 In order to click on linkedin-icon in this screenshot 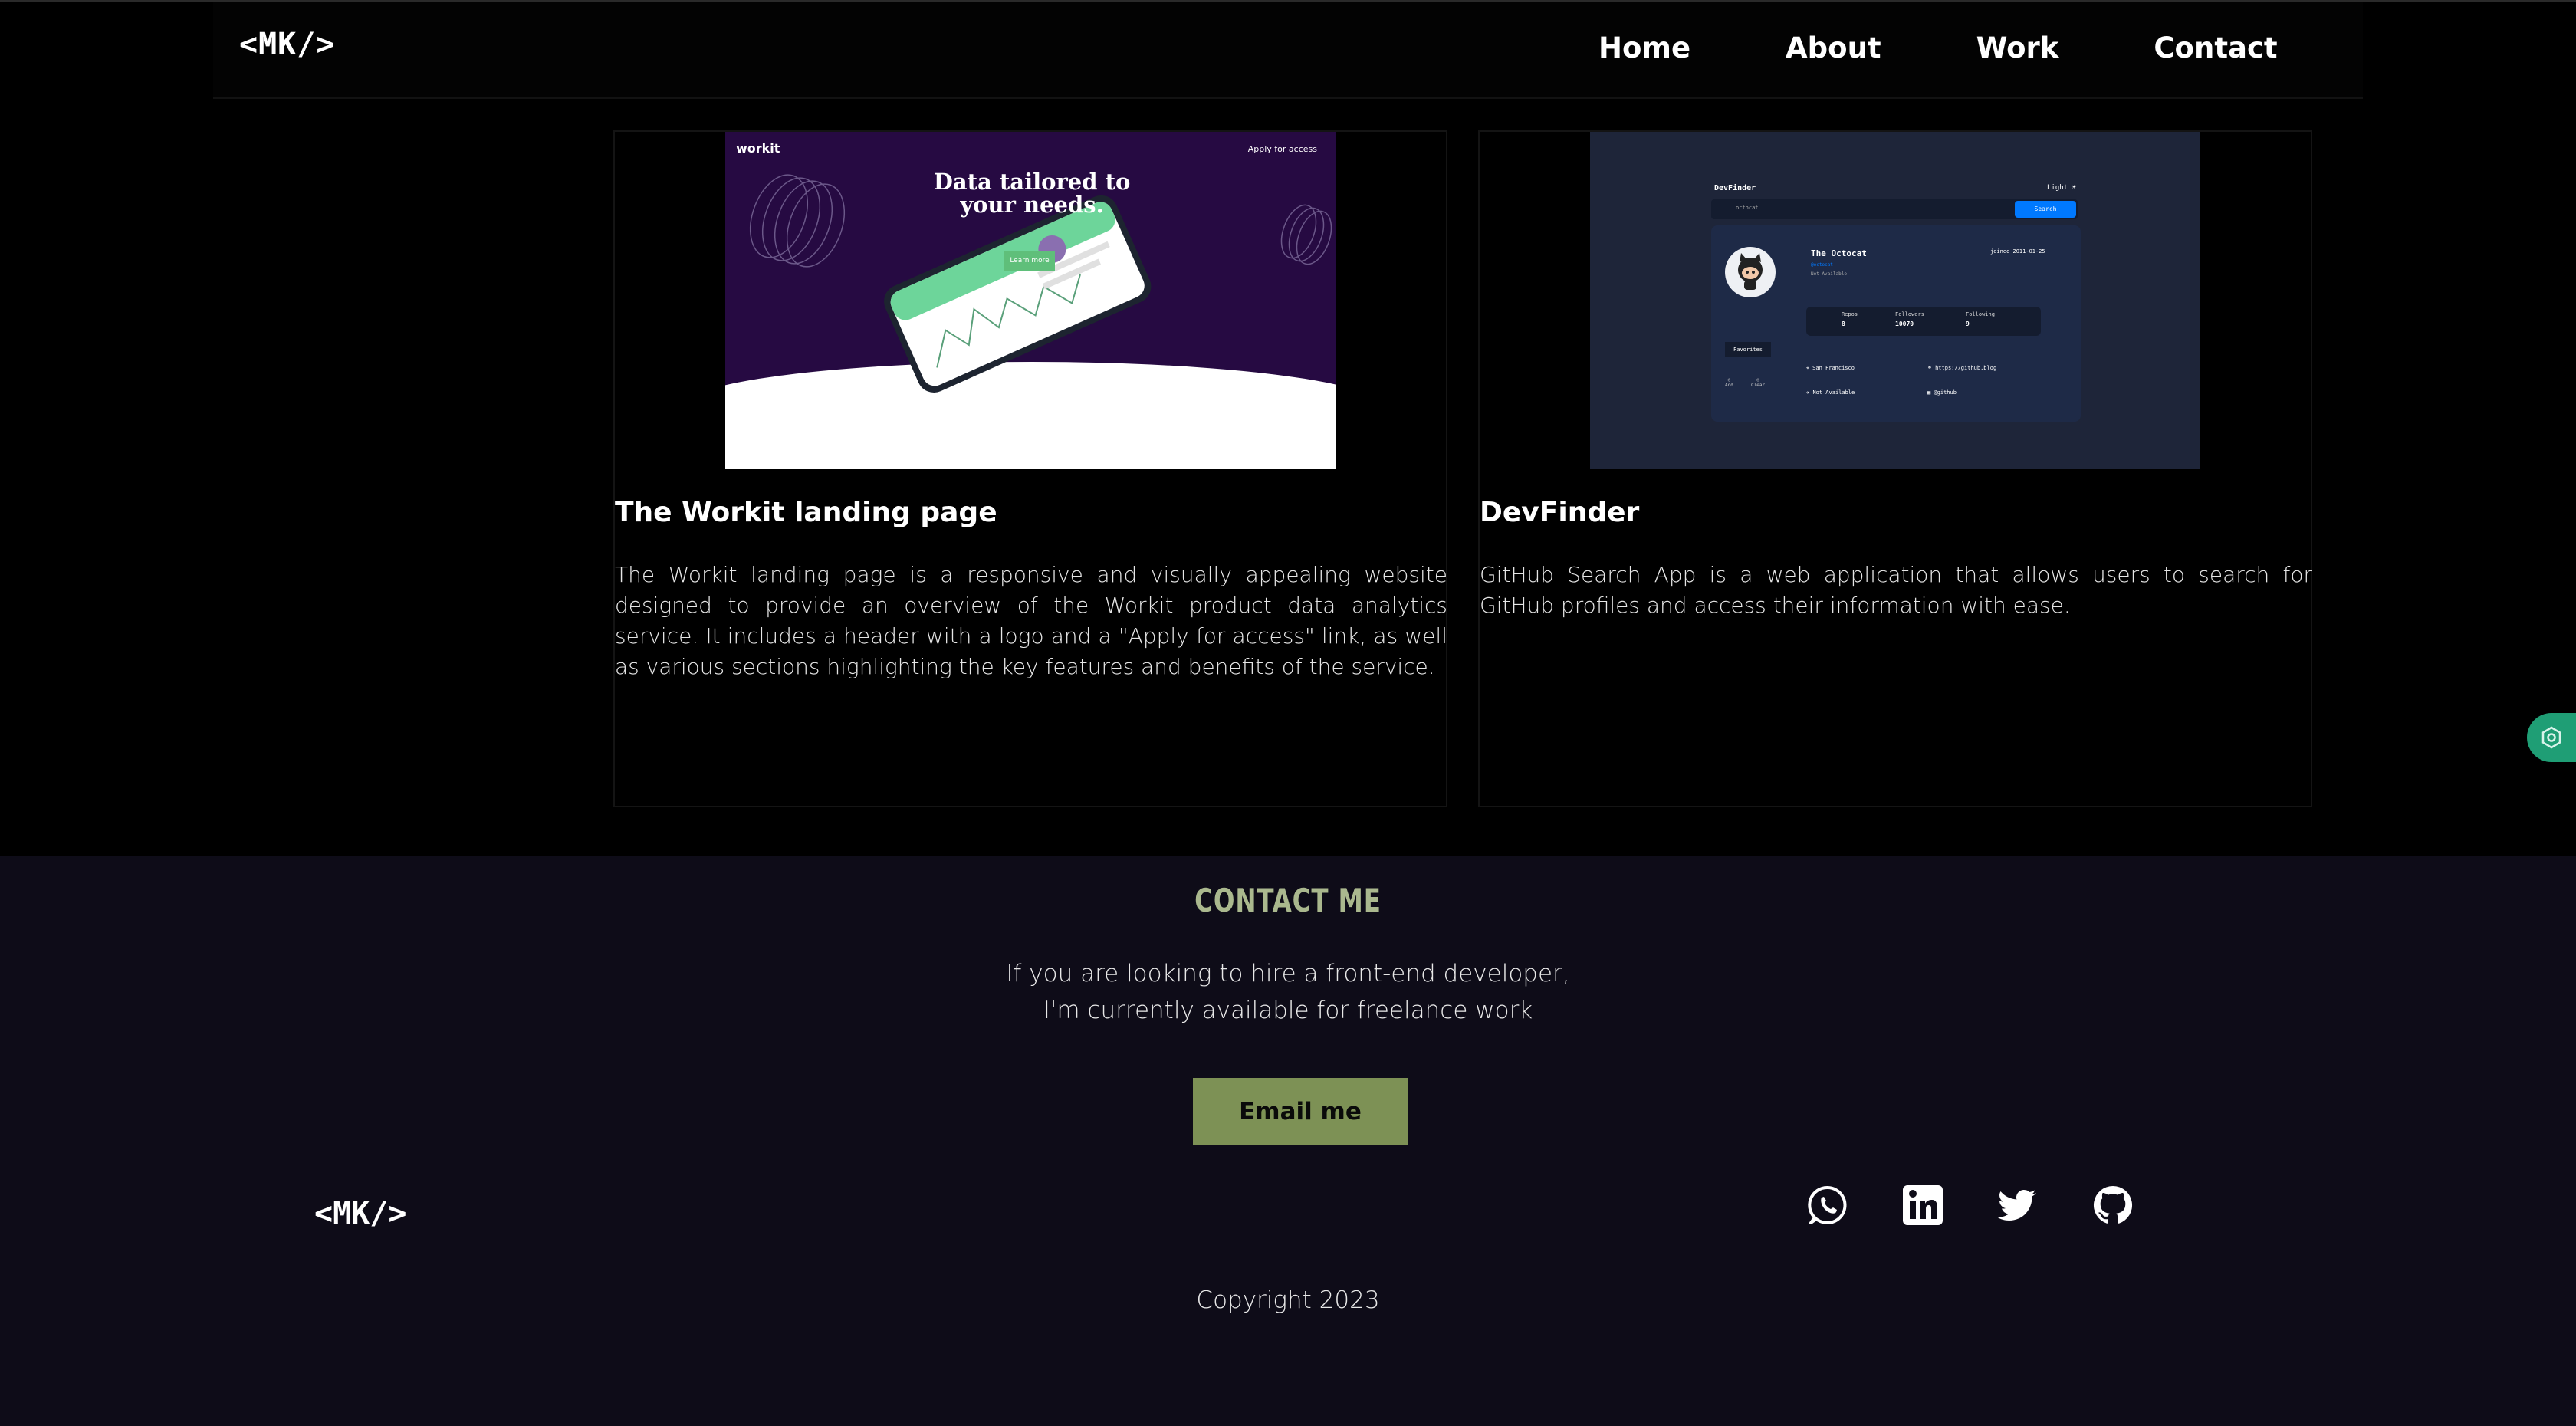, I will do `click(1923, 1205)`.